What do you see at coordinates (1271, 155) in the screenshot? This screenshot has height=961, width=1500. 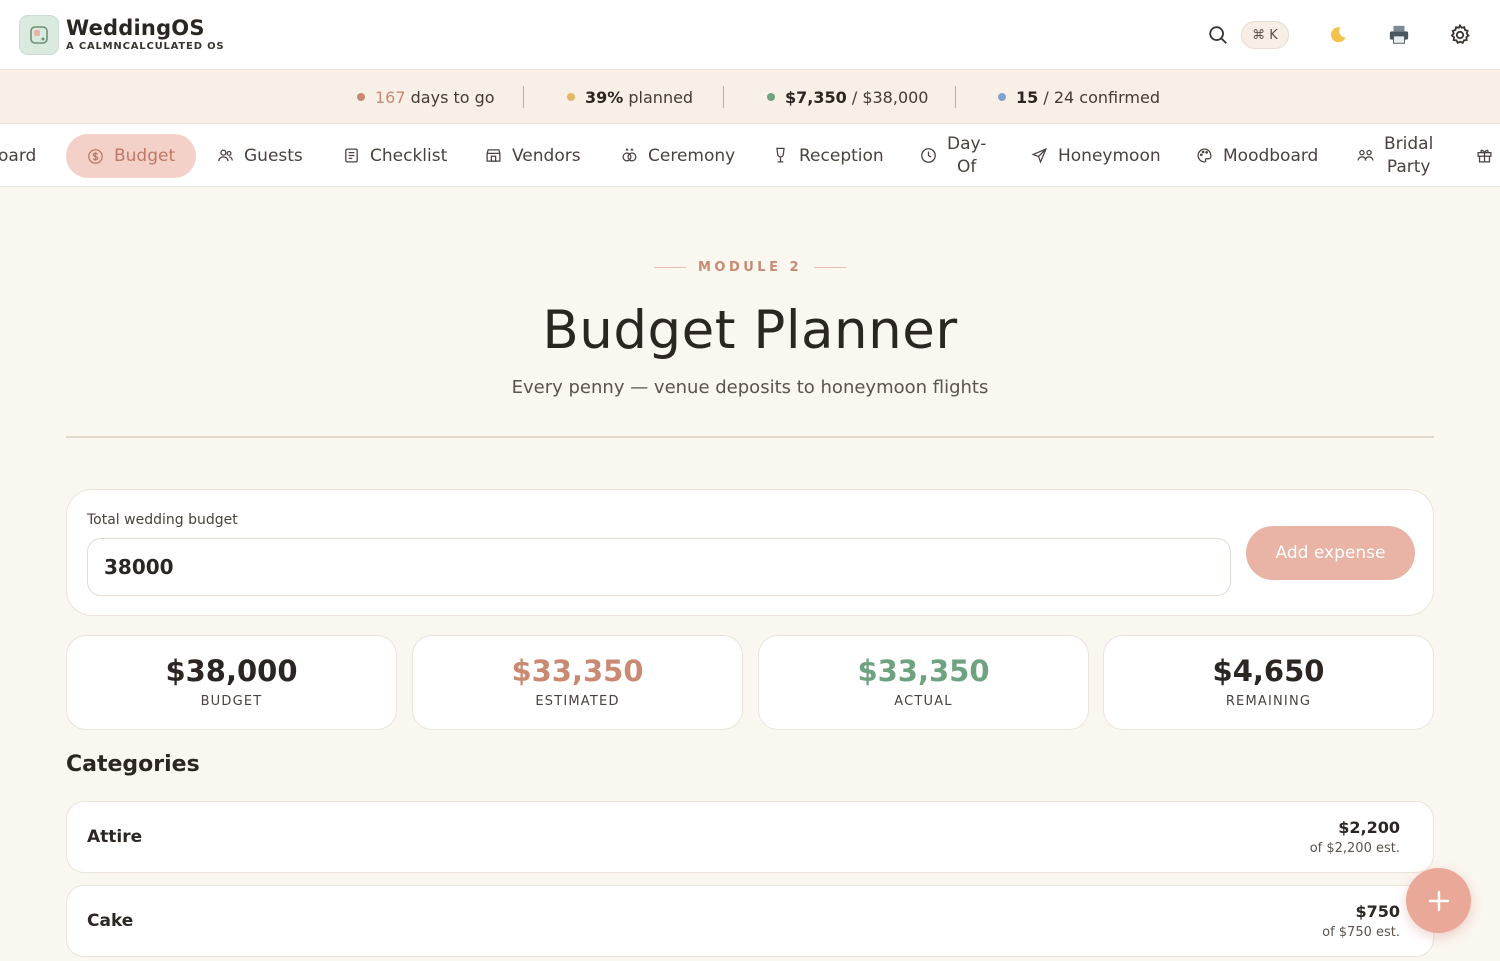 I see `tab-label: Moodboard` at bounding box center [1271, 155].